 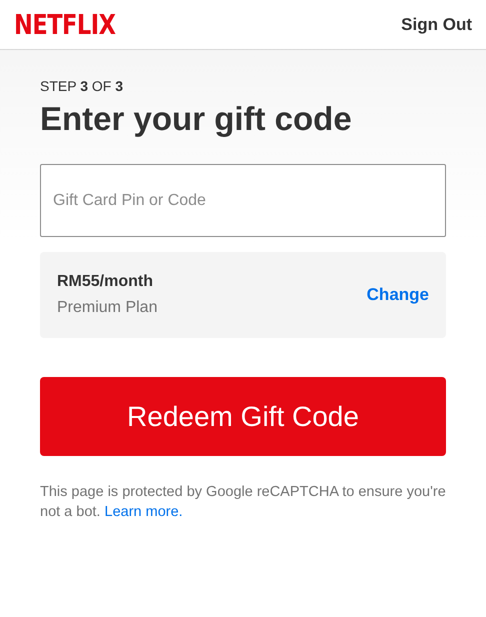 What do you see at coordinates (243, 502) in the screenshot?
I see `recaptcha-notice: This page is protected by Google reCAPTCHA to ensure you're not a bot. Learn more.` at bounding box center [243, 502].